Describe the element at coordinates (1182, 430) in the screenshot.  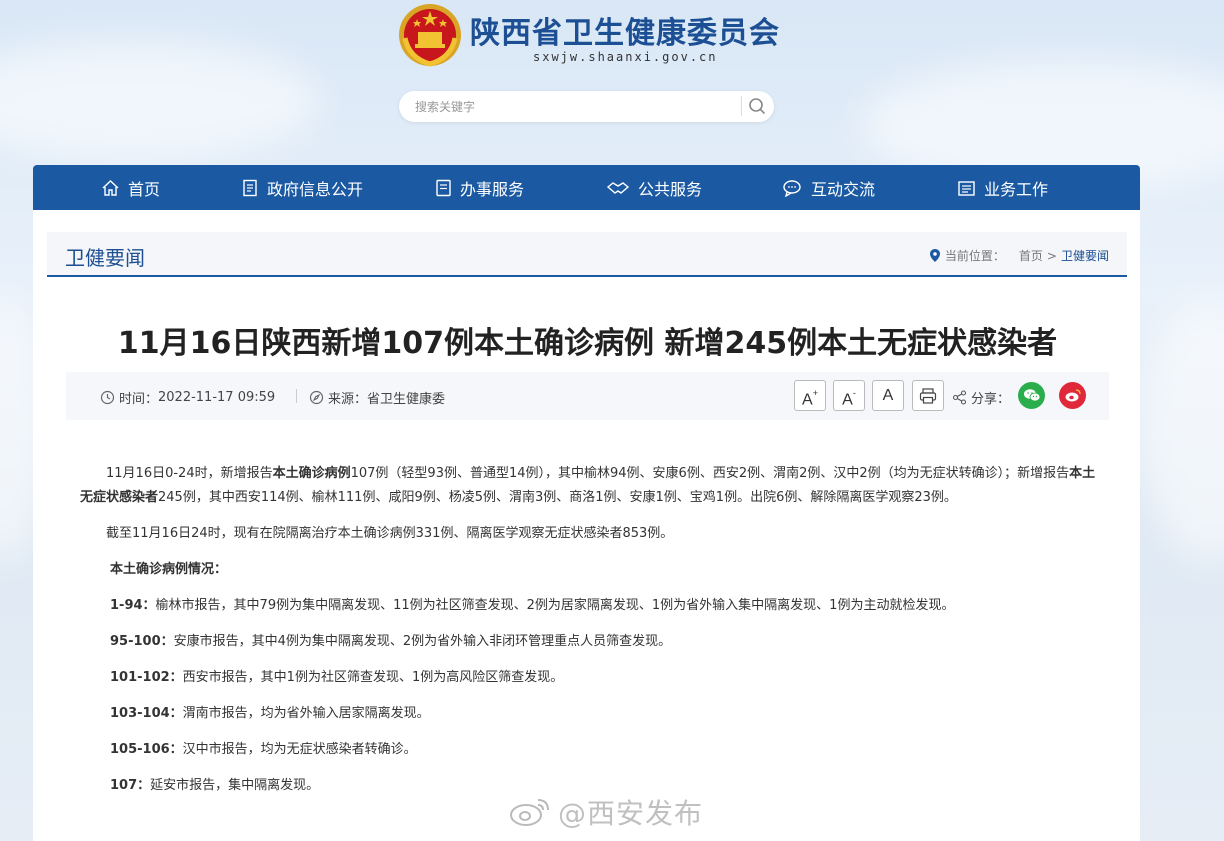
I see `cloud-decoration` at that location.